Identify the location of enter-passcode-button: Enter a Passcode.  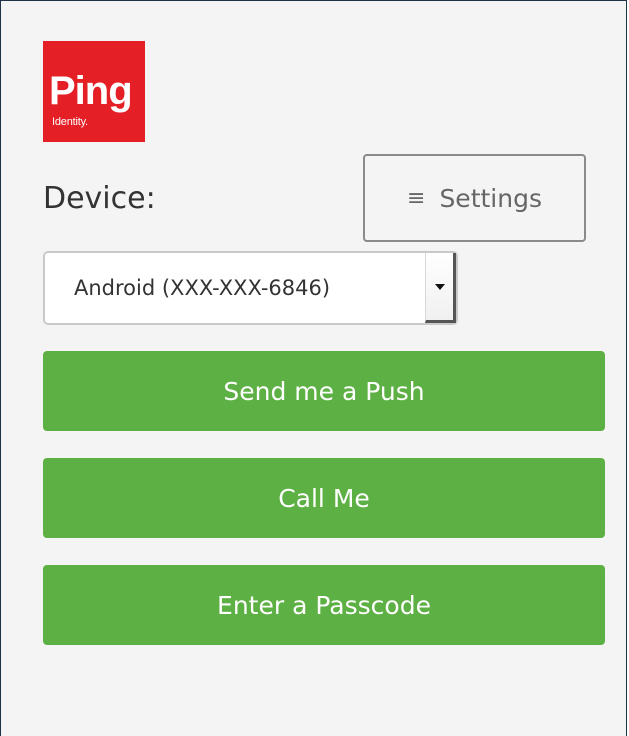
(324, 605).